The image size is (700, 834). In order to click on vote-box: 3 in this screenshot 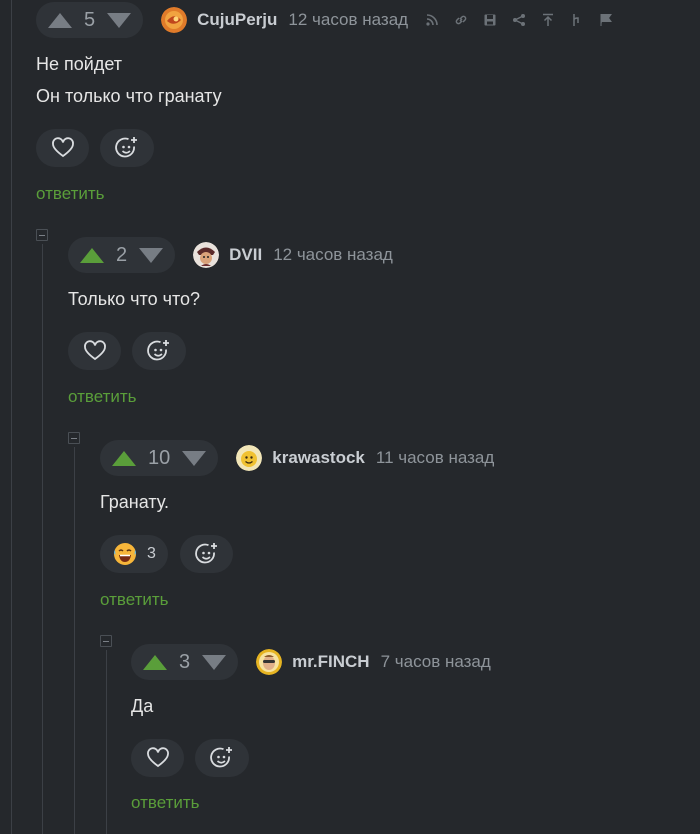, I will do `click(185, 662)`.